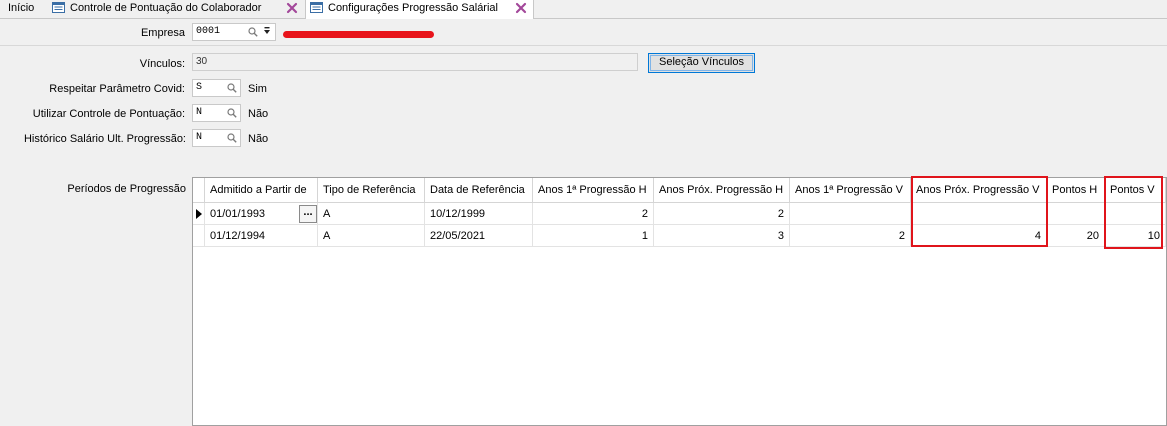  Describe the element at coordinates (261, 236) in the screenshot. I see `table-cell: 01/12/1994` at that location.